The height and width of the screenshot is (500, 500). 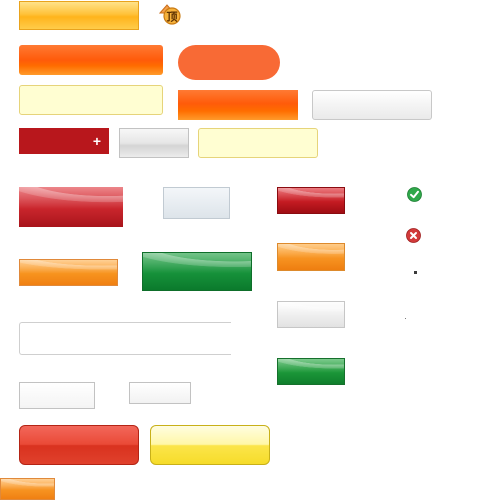 What do you see at coordinates (91, 60) in the screenshot?
I see `orange-button` at bounding box center [91, 60].